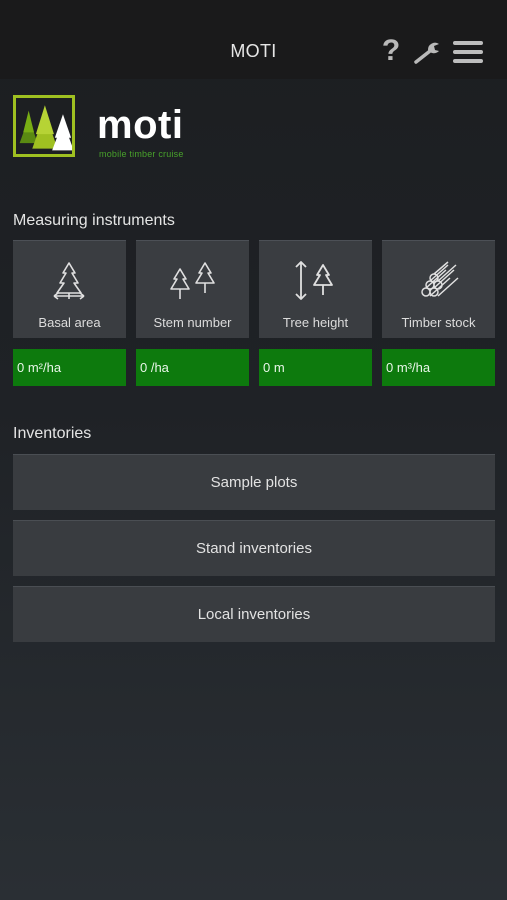 The image size is (507, 900). What do you see at coordinates (69, 281) in the screenshot?
I see `tree-basal-icon` at bounding box center [69, 281].